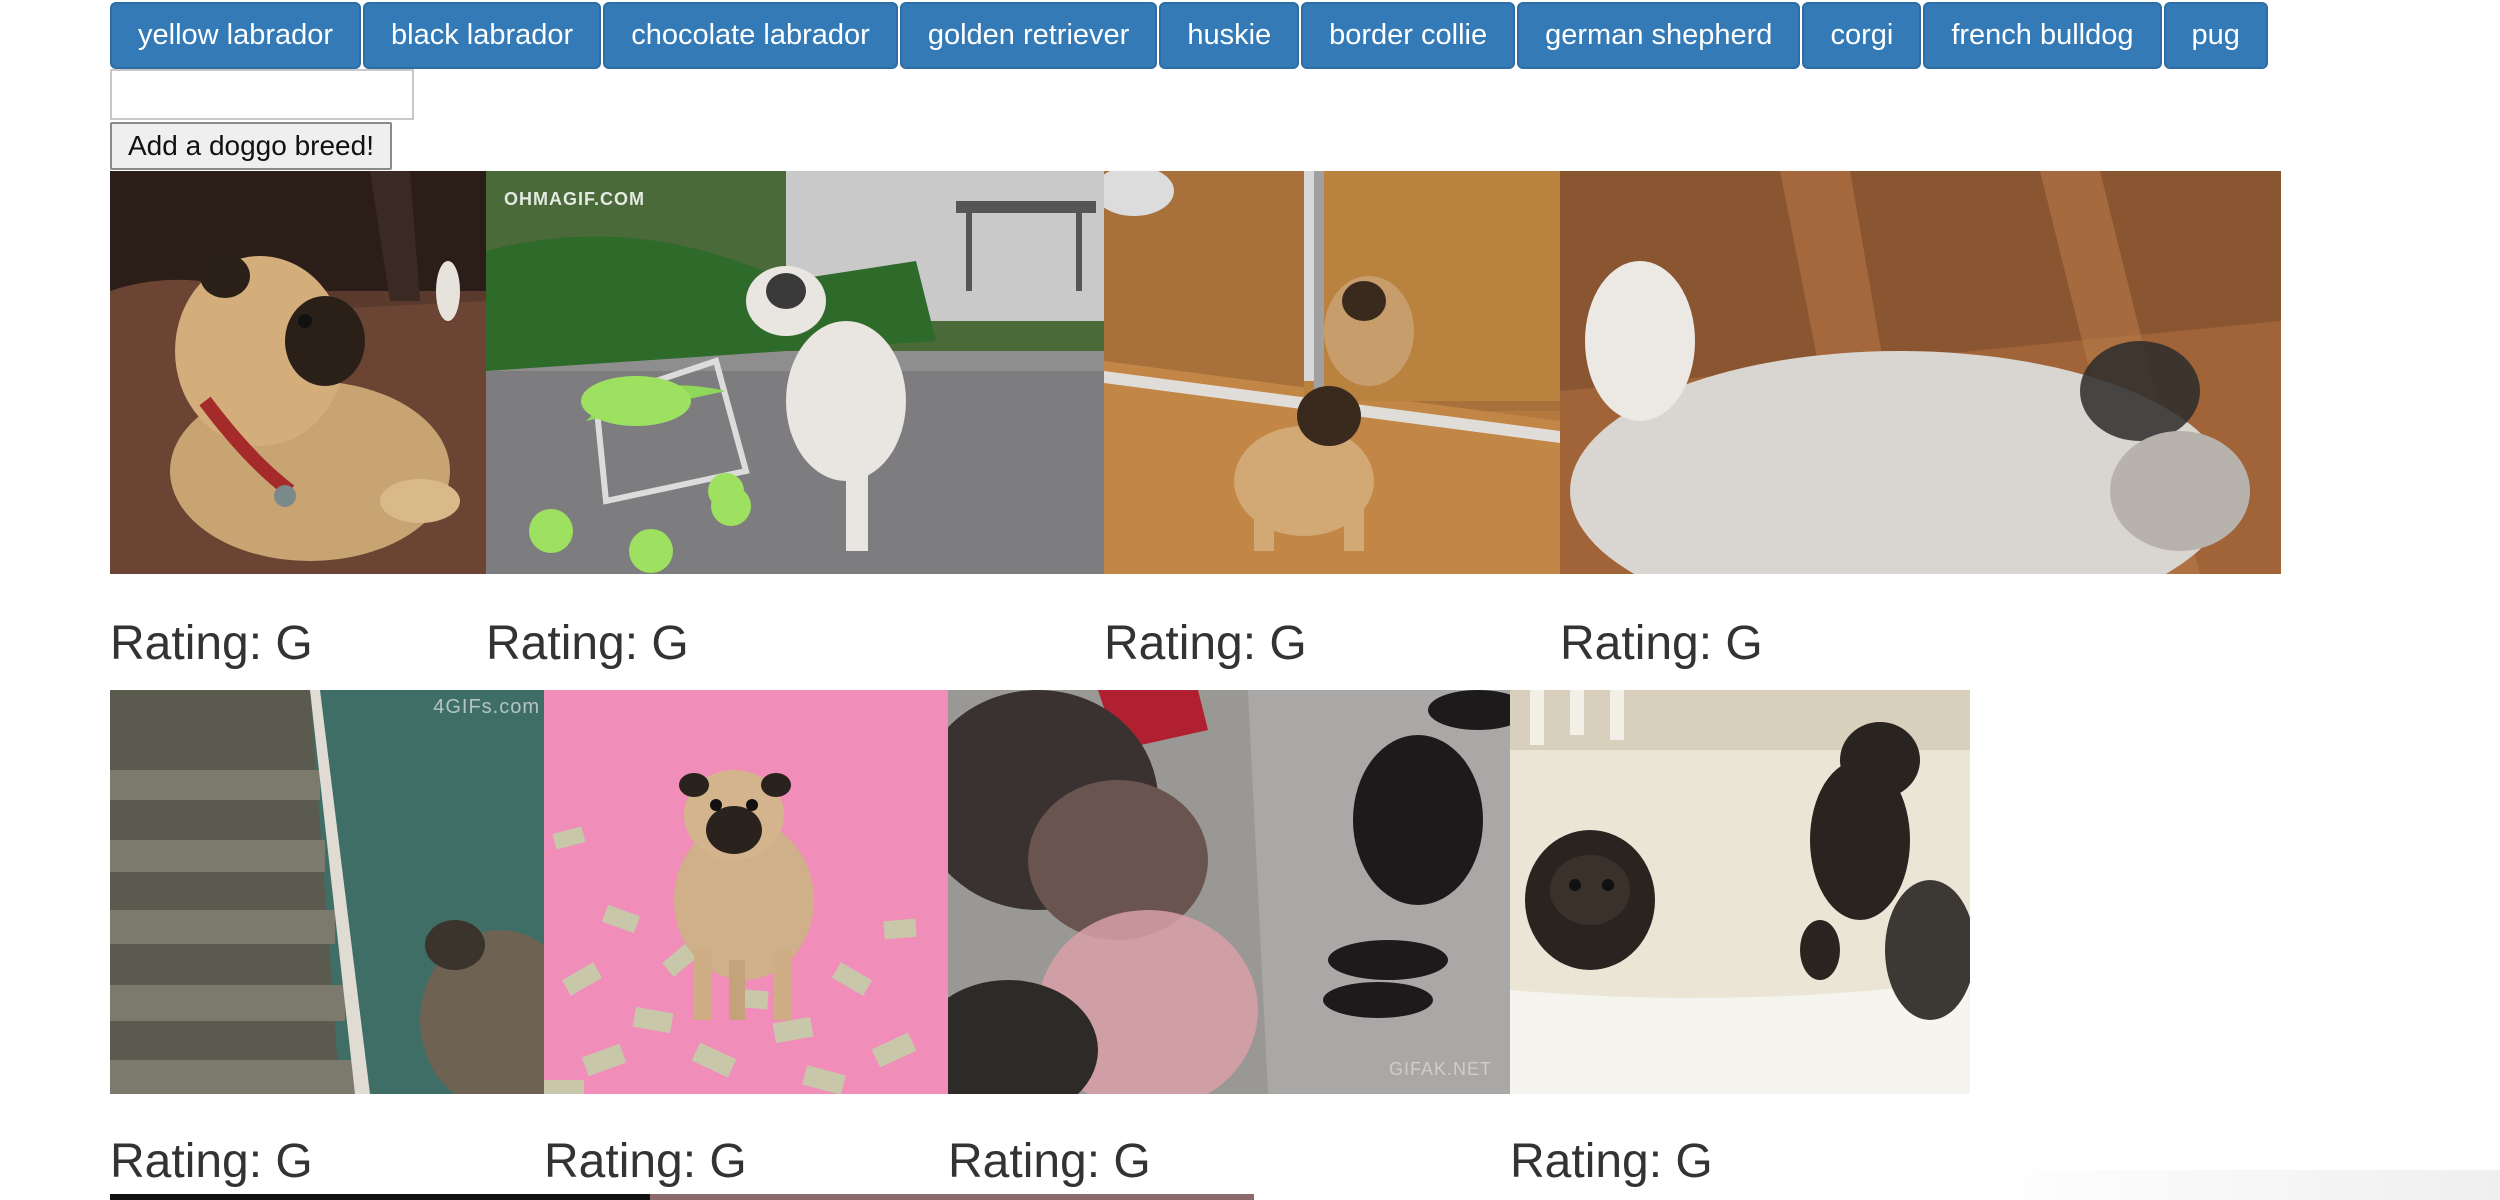 The height and width of the screenshot is (1200, 2500). I want to click on rating-label-4: Rating: G, so click(1661, 643).